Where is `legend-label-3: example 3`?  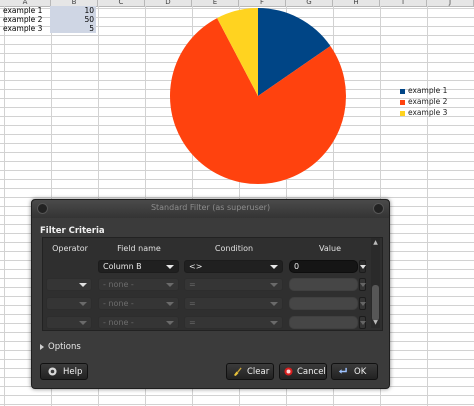
legend-label-3: example 3 is located at coordinates (428, 112).